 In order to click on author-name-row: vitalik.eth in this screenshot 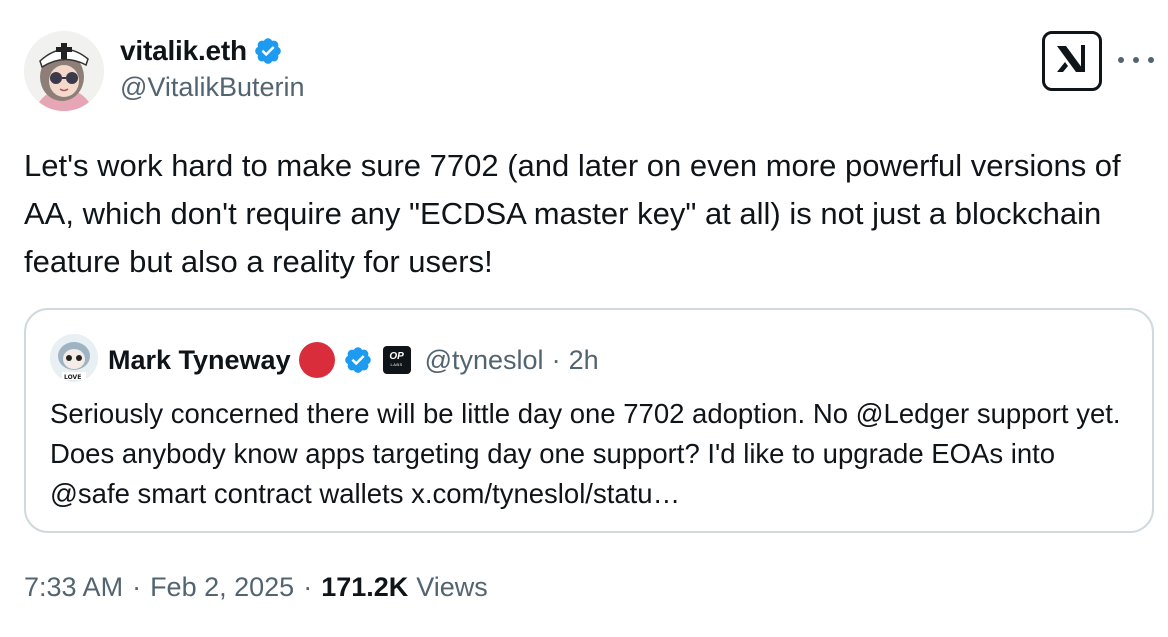, I will do `click(212, 51)`.